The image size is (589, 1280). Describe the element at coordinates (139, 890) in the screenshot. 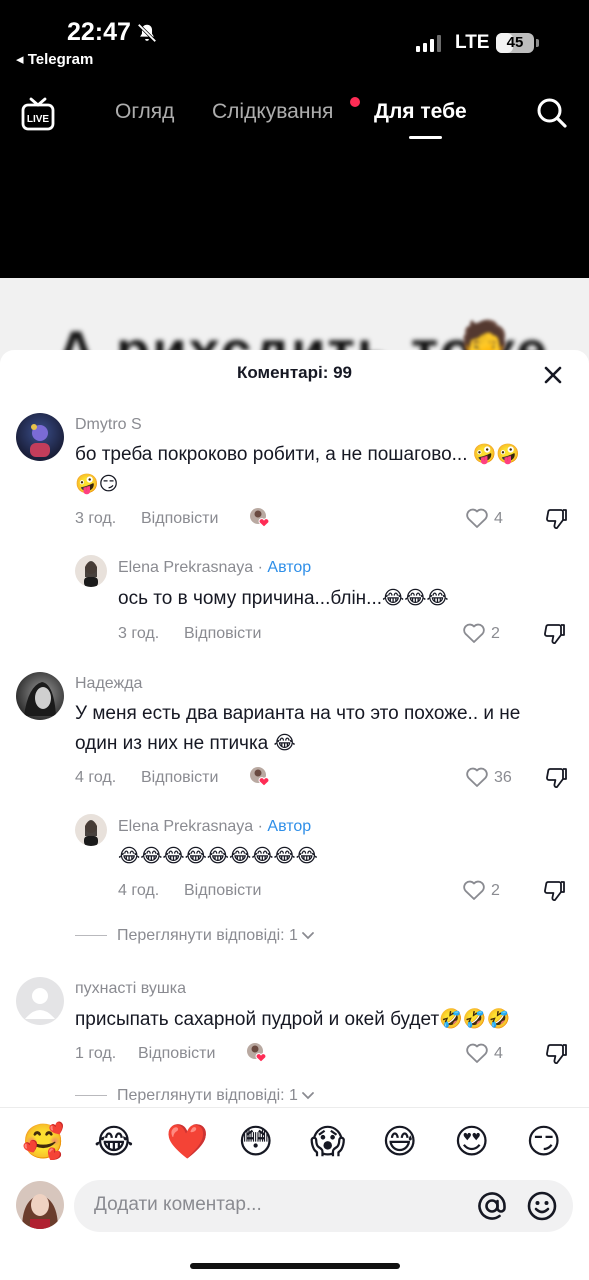

I see `reply-time: 4 год.` at that location.